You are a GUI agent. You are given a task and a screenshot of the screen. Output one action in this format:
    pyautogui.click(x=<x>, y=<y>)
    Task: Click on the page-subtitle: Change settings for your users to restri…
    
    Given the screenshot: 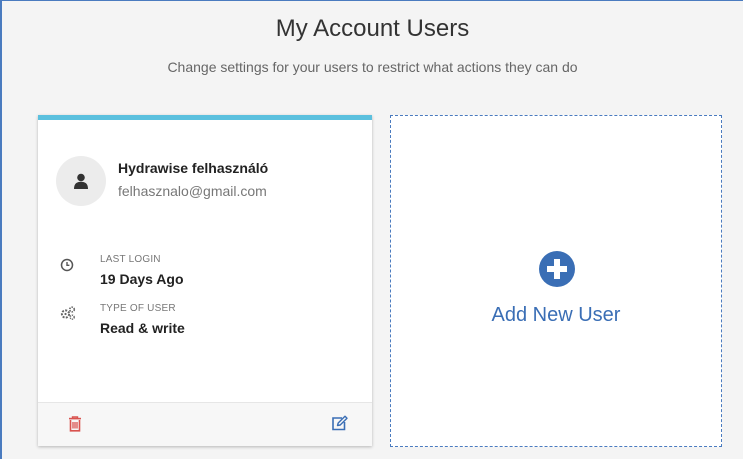 What is the action you would take?
    pyautogui.click(x=372, y=67)
    